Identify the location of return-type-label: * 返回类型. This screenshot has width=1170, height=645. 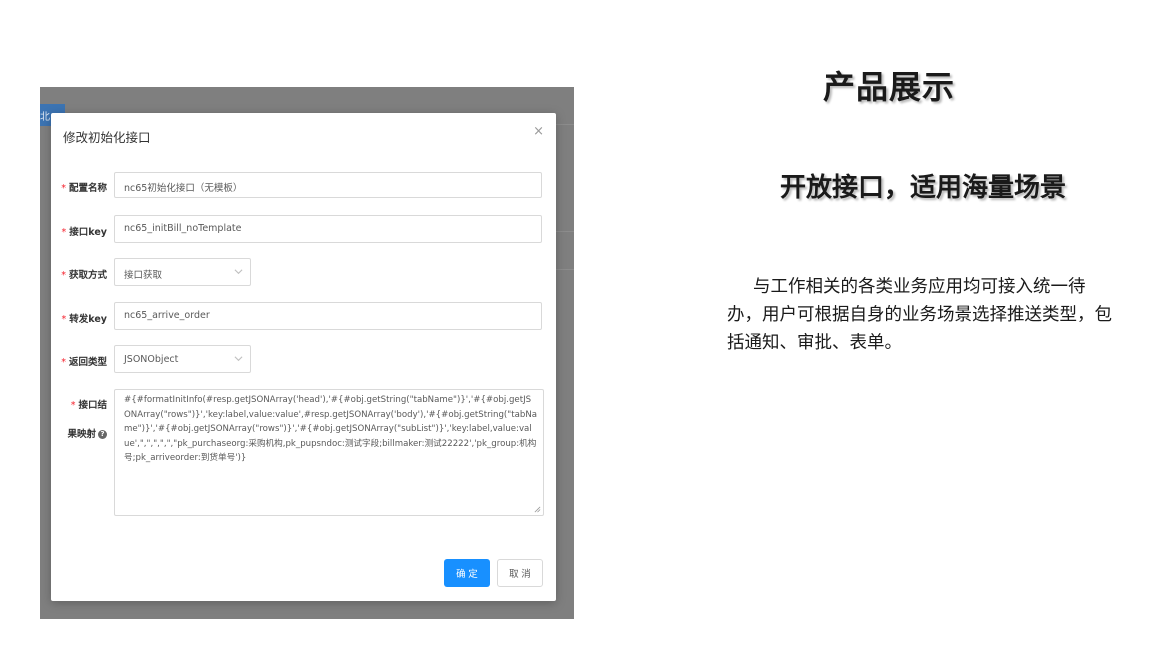
(84, 361).